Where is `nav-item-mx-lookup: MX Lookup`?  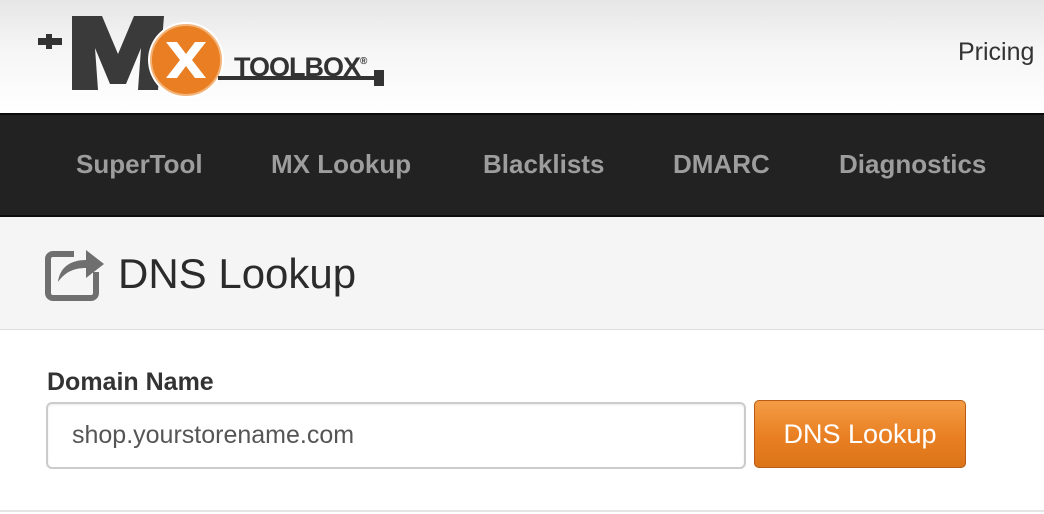
nav-item-mx-lookup: MX Lookup is located at coordinates (341, 164).